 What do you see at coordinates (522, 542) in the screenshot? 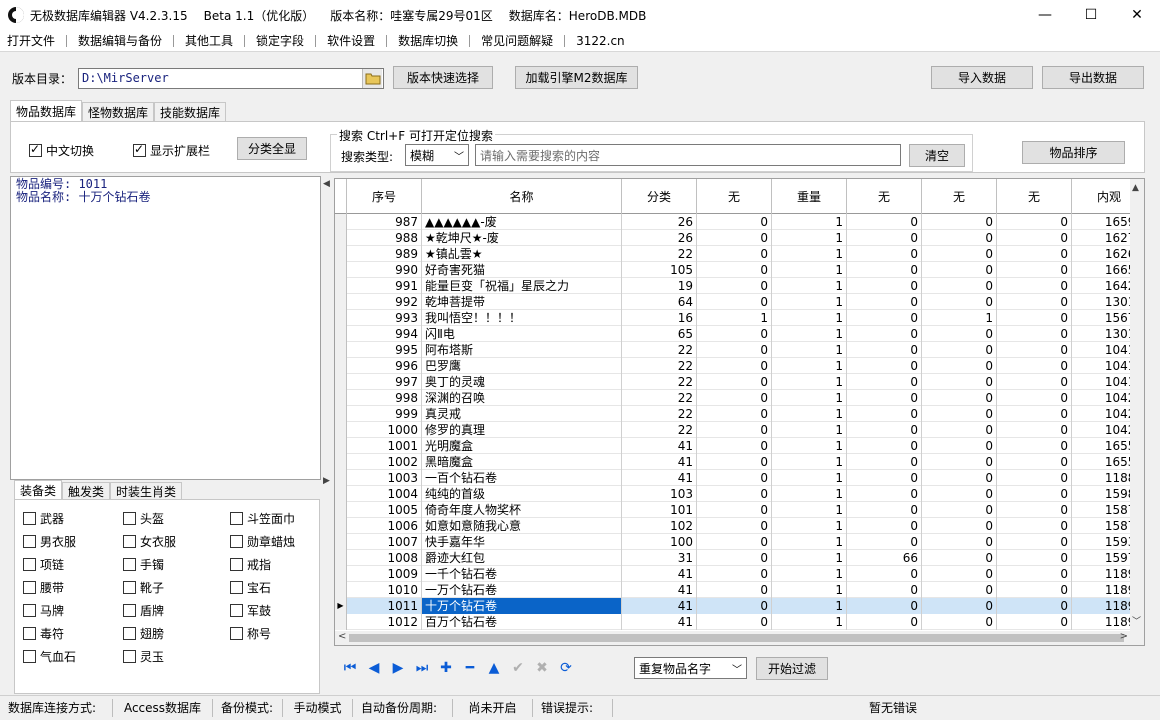
I see `table-cell: 快手嘉年华` at bounding box center [522, 542].